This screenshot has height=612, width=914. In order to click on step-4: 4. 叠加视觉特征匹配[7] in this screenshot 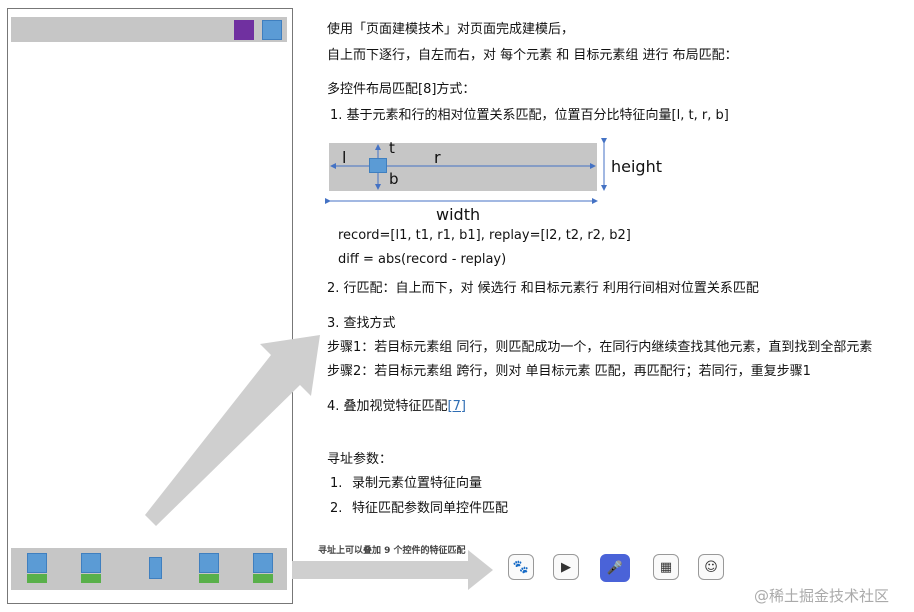, I will do `click(396, 407)`.